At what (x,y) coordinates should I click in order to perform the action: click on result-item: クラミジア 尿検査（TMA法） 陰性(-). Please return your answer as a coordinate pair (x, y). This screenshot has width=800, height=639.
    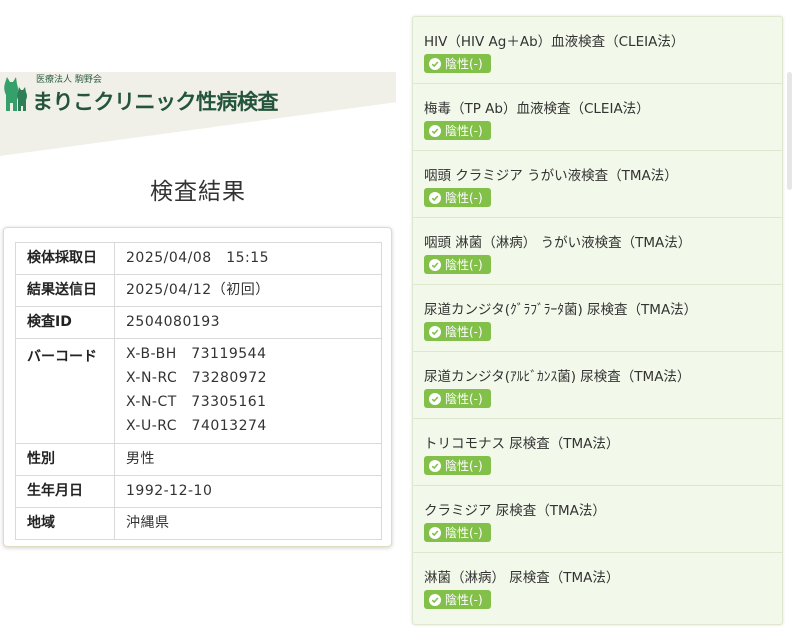
    Looking at the image, I should click on (597, 519).